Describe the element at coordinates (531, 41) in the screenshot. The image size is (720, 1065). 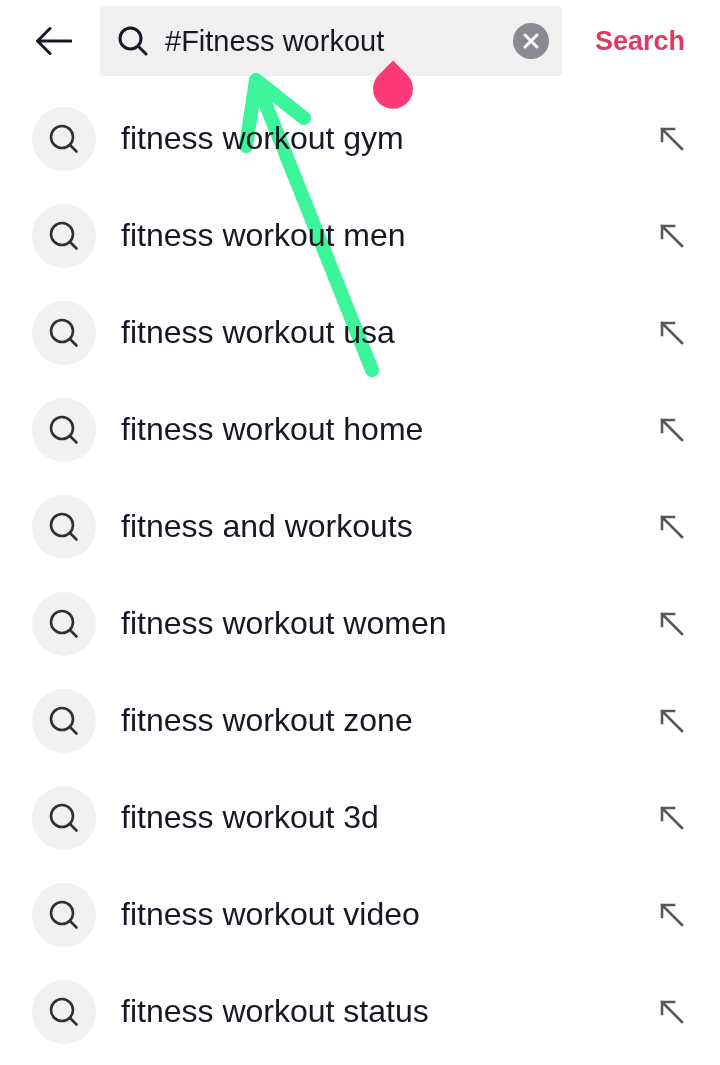
I see `clear-icon` at that location.